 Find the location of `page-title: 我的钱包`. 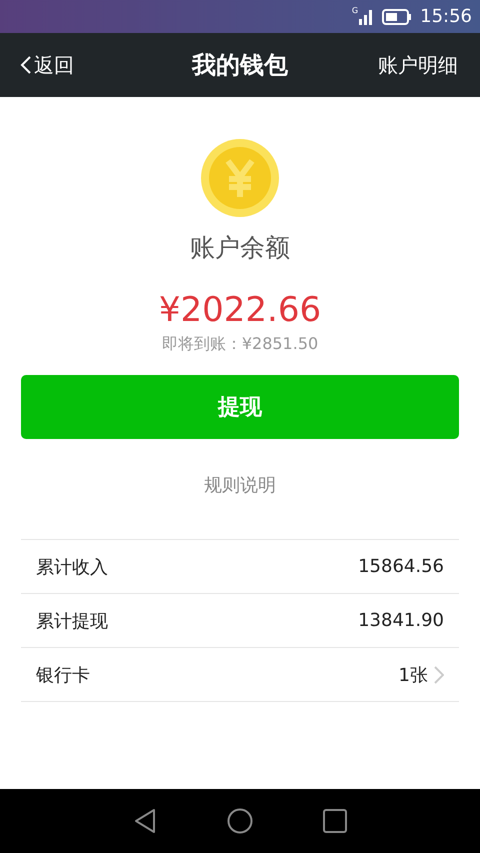

page-title: 我的钱包 is located at coordinates (240, 65).